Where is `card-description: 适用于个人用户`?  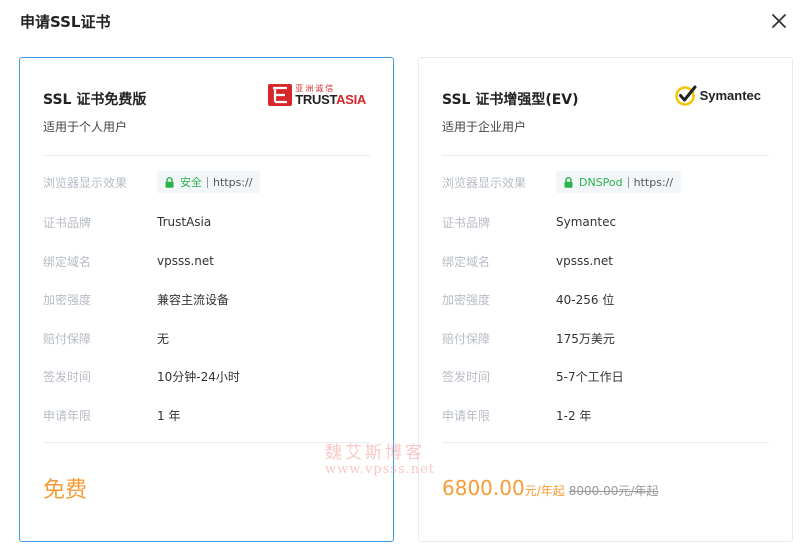
card-description: 适用于个人用户 is located at coordinates (85, 127).